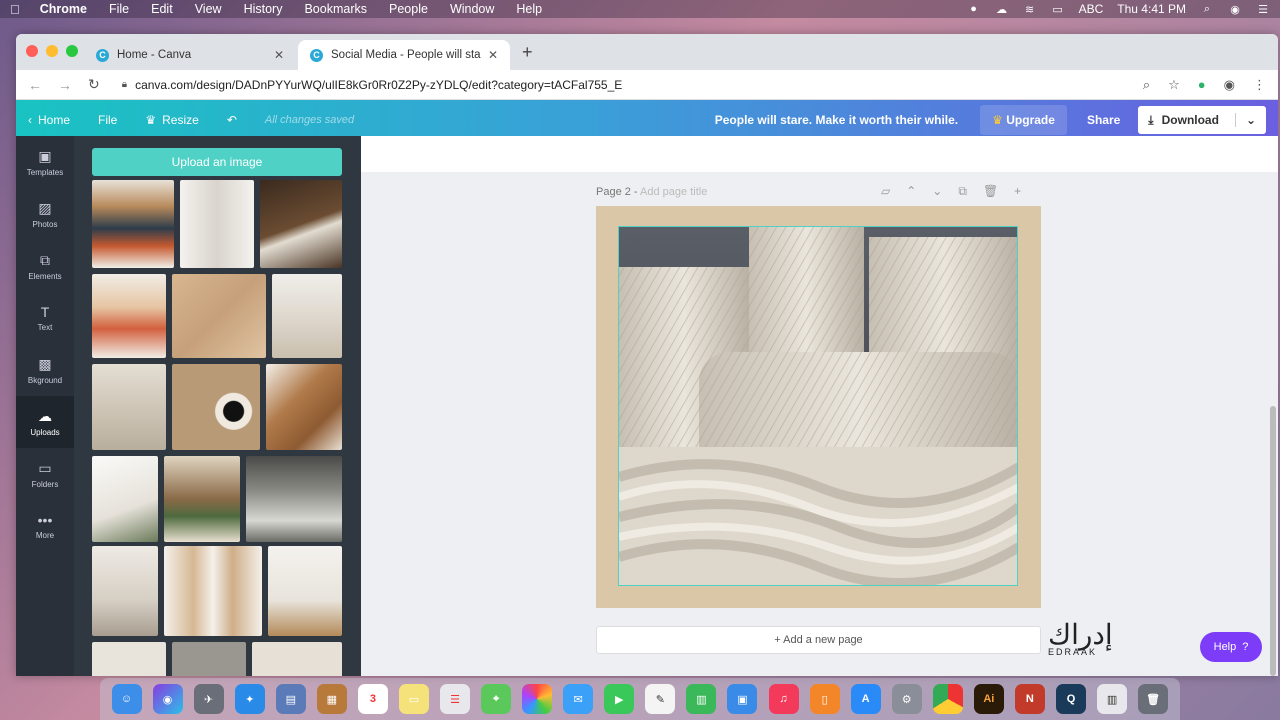 Image resolution: width=1280 pixels, height=720 pixels. I want to click on menu-history: History, so click(263, 9).